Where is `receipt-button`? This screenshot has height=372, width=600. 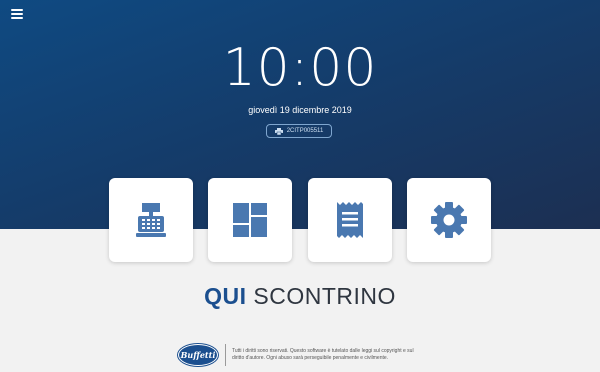
receipt-button is located at coordinates (350, 220).